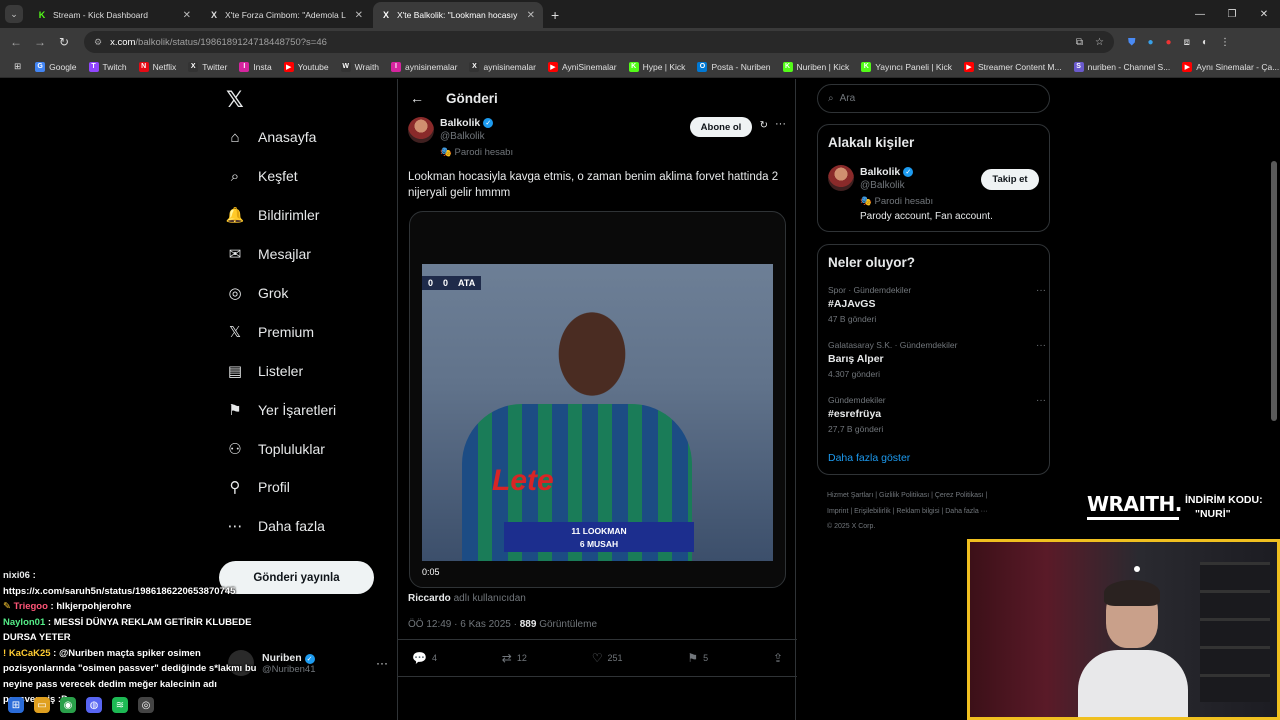 Image resolution: width=1280 pixels, height=720 pixels. Describe the element at coordinates (258, 487) in the screenshot. I see `nav-item: ⚲ Profil` at that location.